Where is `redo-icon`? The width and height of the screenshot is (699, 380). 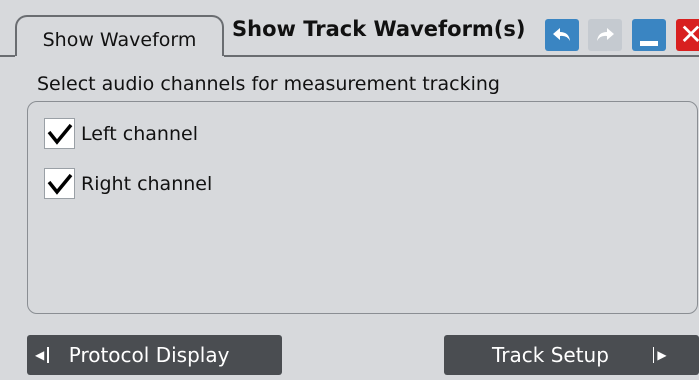 redo-icon is located at coordinates (605, 34).